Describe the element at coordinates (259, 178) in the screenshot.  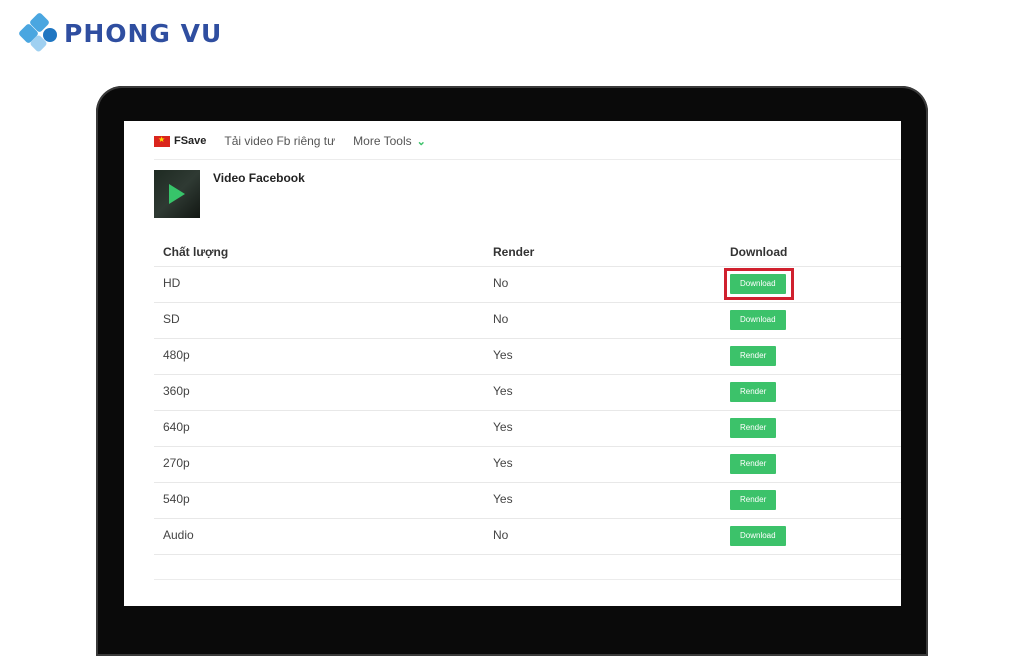
I see `video-title: Video Facebook` at that location.